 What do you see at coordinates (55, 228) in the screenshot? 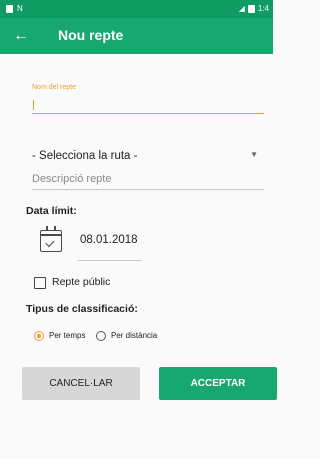
I see `calendar-ring-right` at bounding box center [55, 228].